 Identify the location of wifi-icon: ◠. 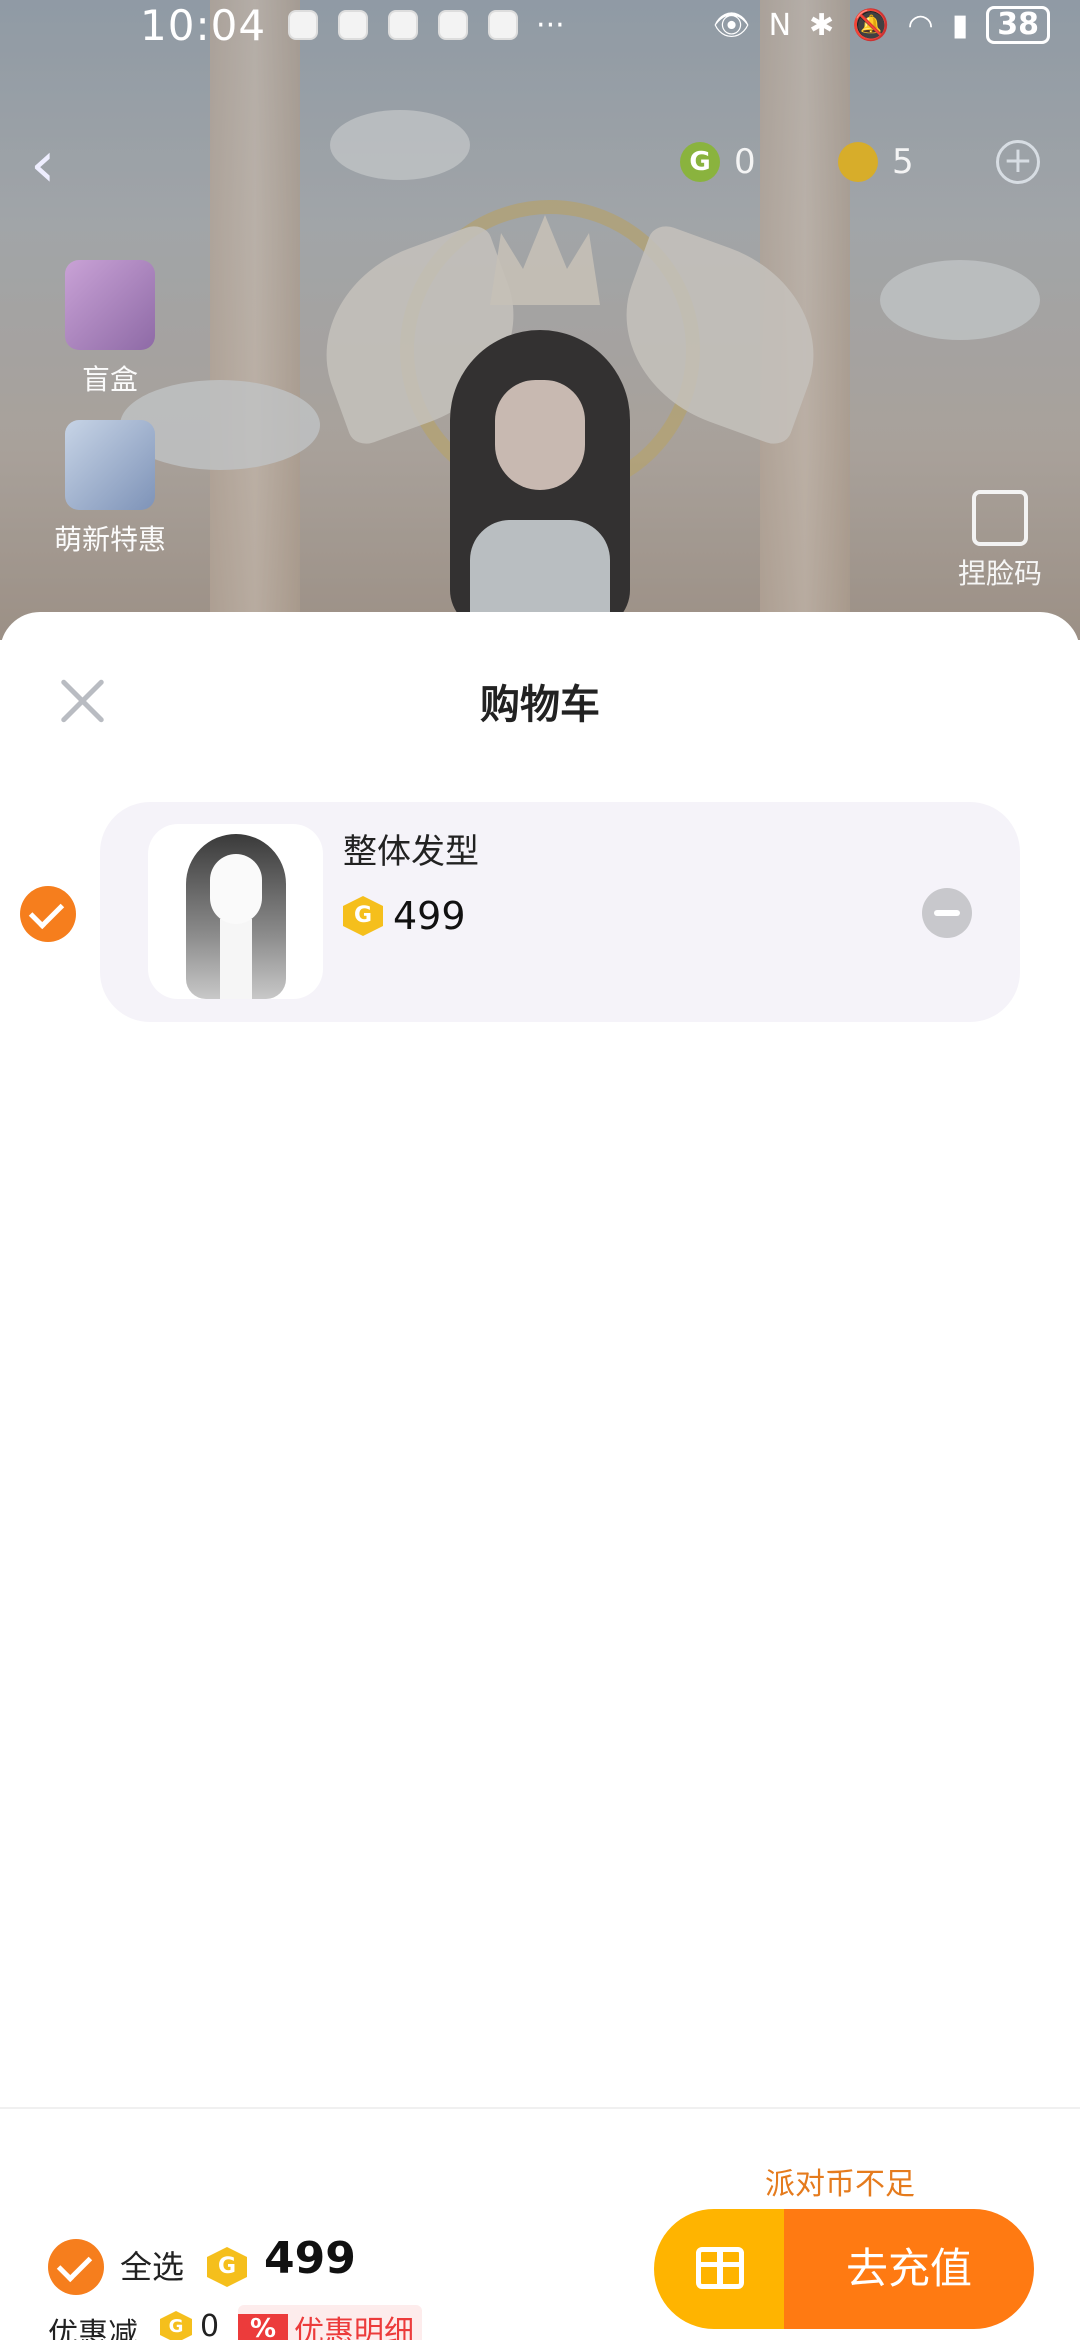
(920, 25).